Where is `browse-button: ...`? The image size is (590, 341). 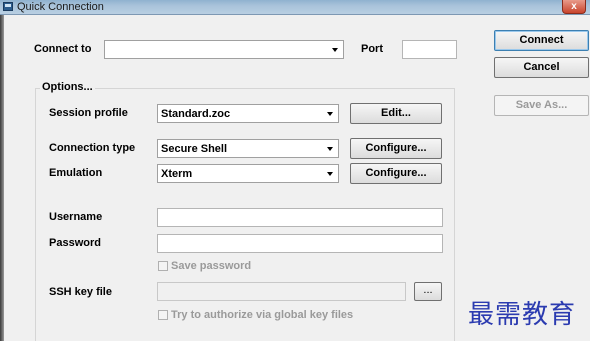 browse-button: ... is located at coordinates (428, 291).